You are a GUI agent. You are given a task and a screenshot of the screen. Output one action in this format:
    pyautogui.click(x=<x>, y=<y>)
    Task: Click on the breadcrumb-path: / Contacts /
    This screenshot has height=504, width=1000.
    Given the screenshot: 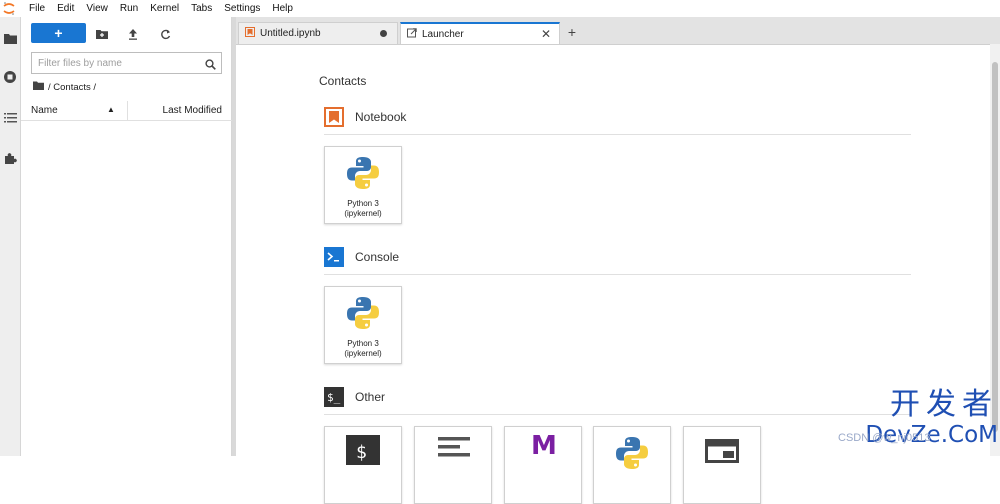 What is the action you would take?
    pyautogui.click(x=72, y=87)
    